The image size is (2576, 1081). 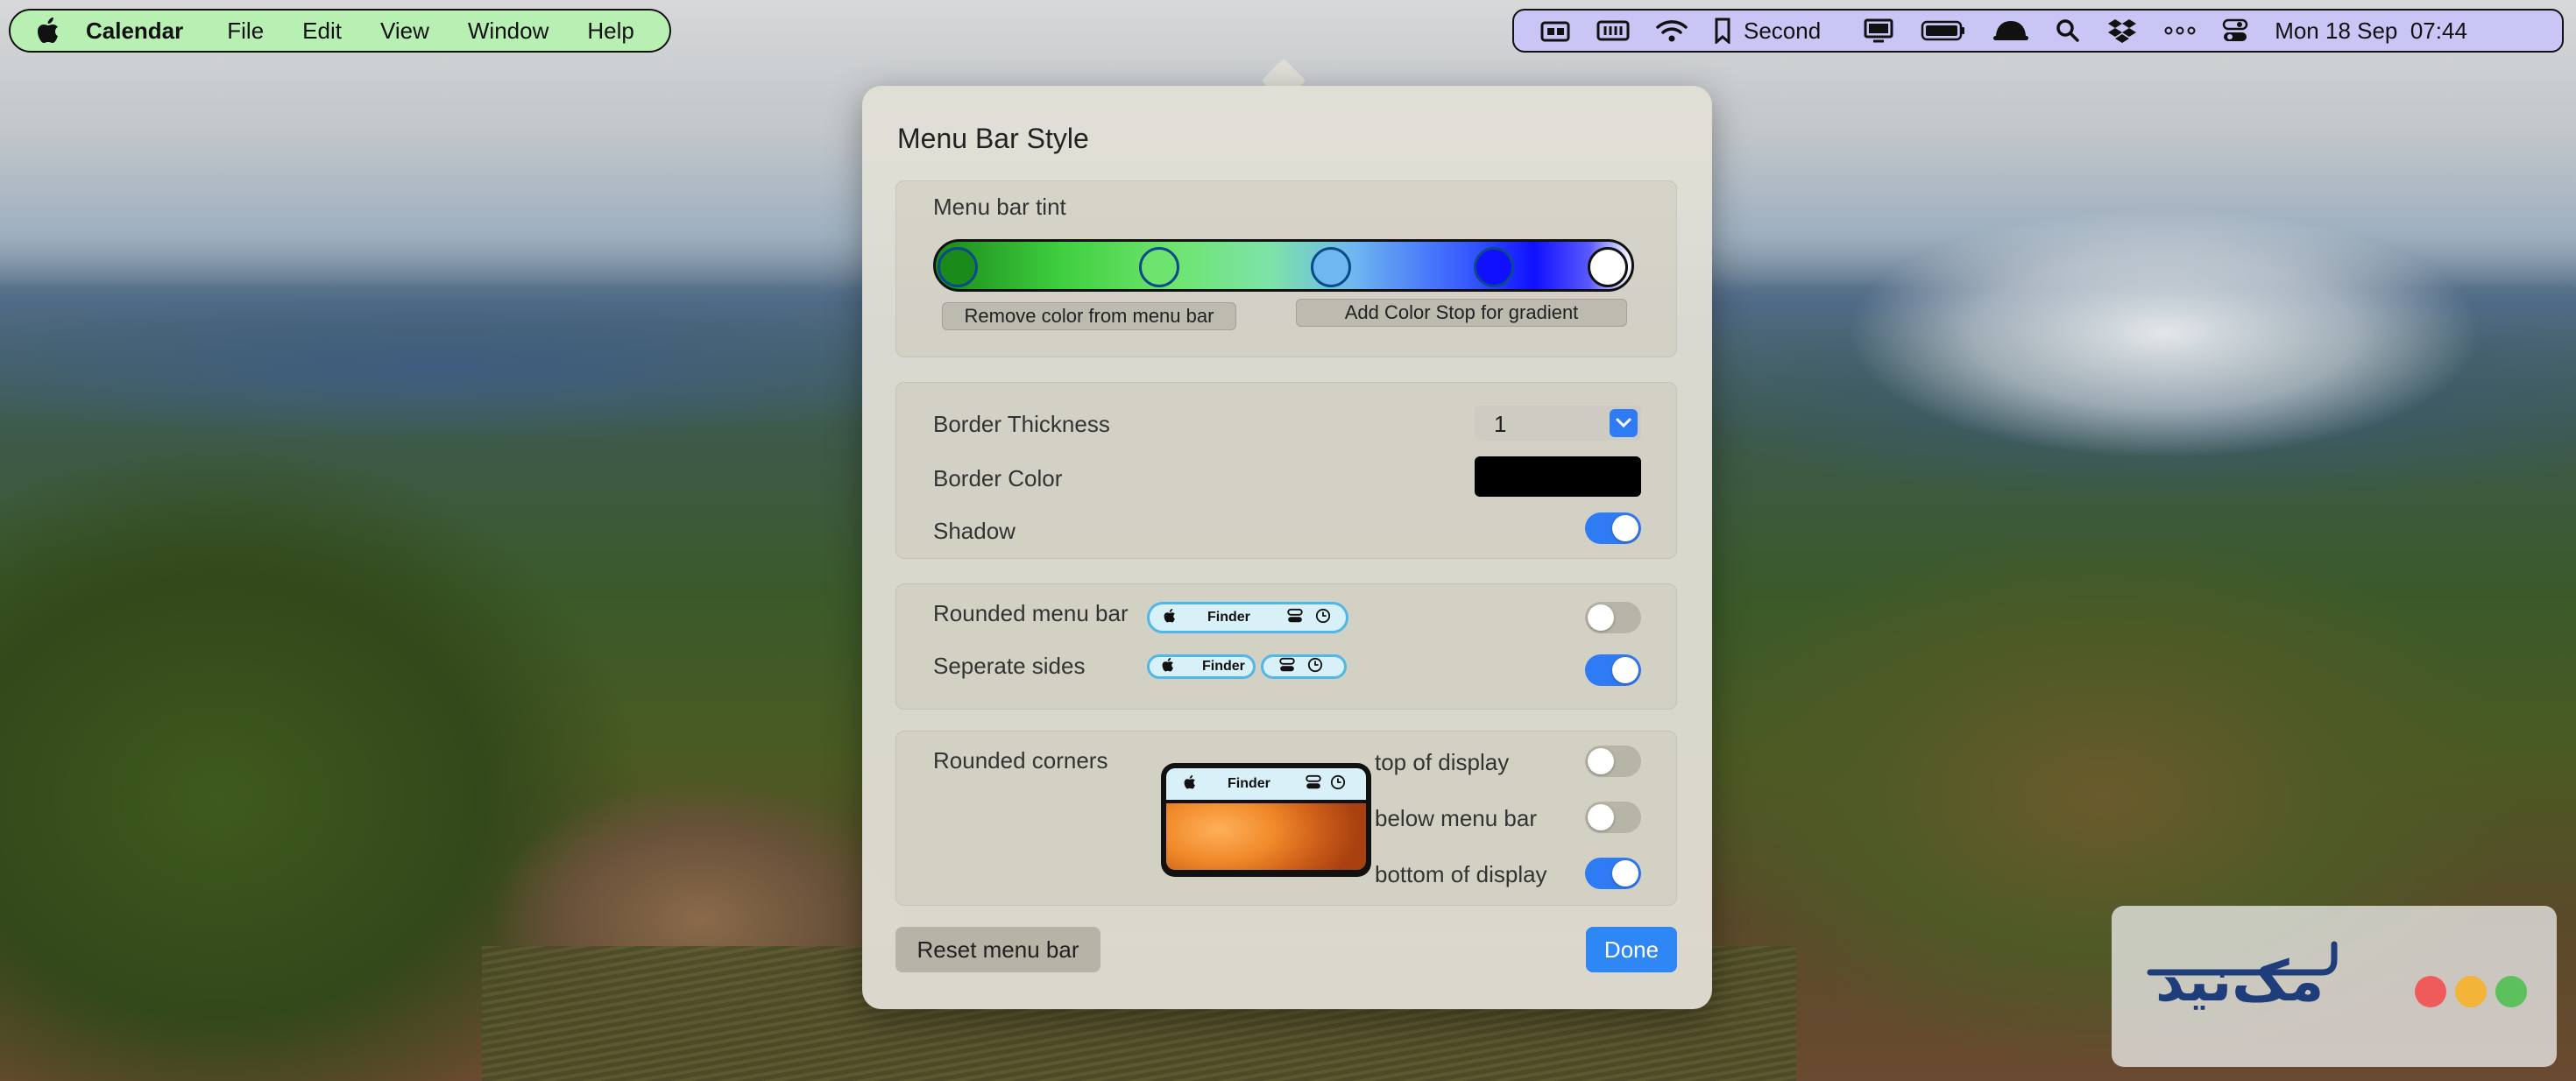 I want to click on top-of-display-toggle, so click(x=1613, y=761).